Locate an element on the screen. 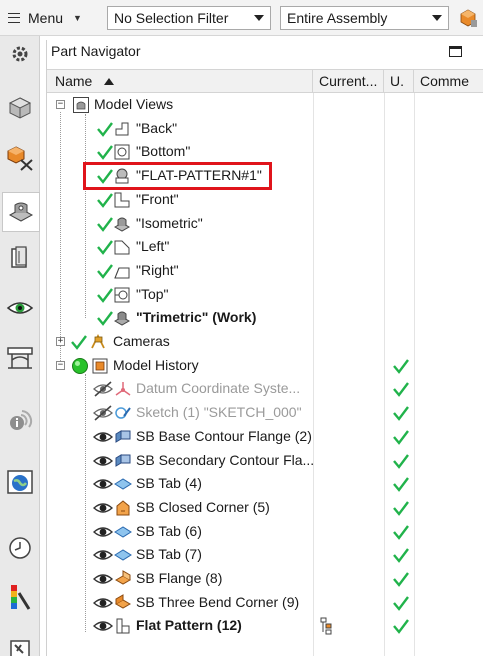 This screenshot has width=483, height=656. tree-node-view: "Back" is located at coordinates (265, 129).